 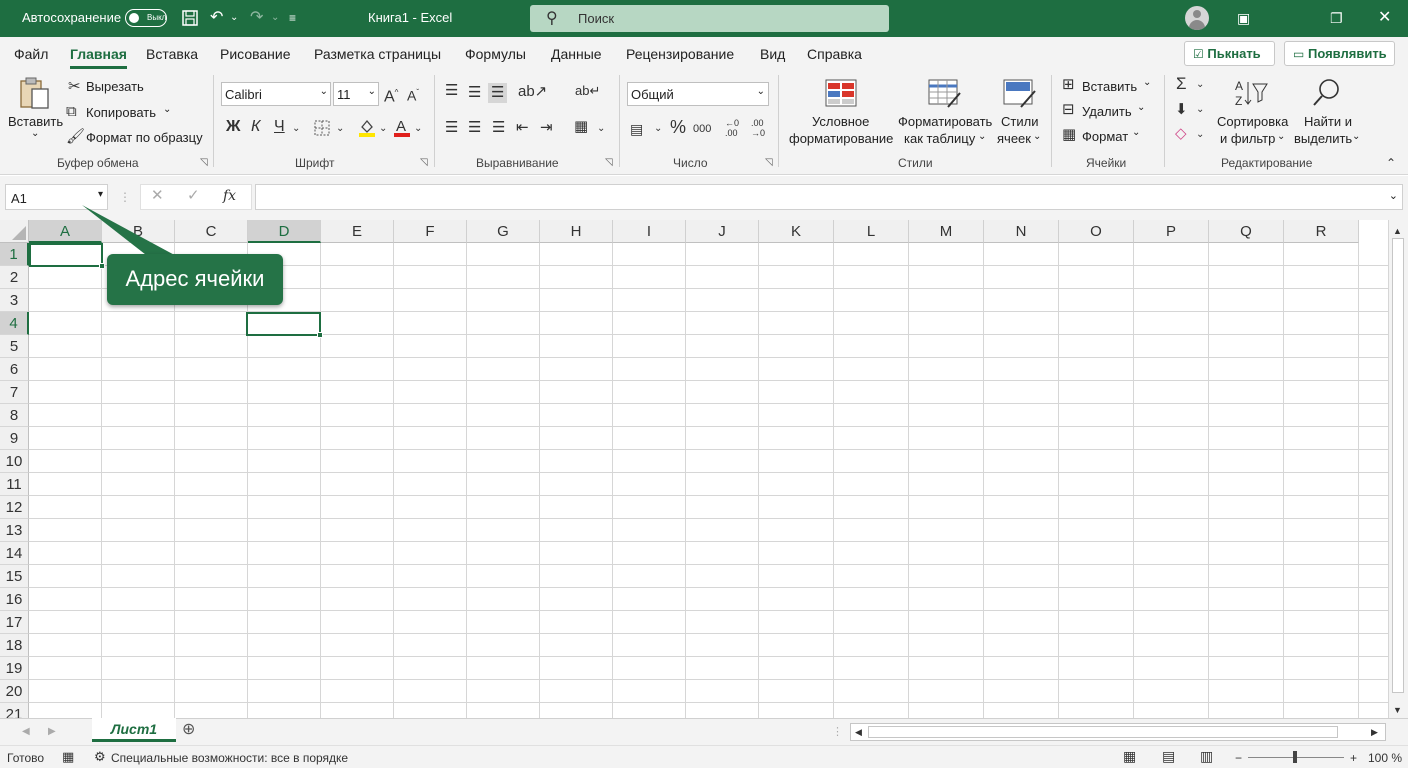 What do you see at coordinates (14, 277) in the screenshot?
I see `row-header-2: 2` at bounding box center [14, 277].